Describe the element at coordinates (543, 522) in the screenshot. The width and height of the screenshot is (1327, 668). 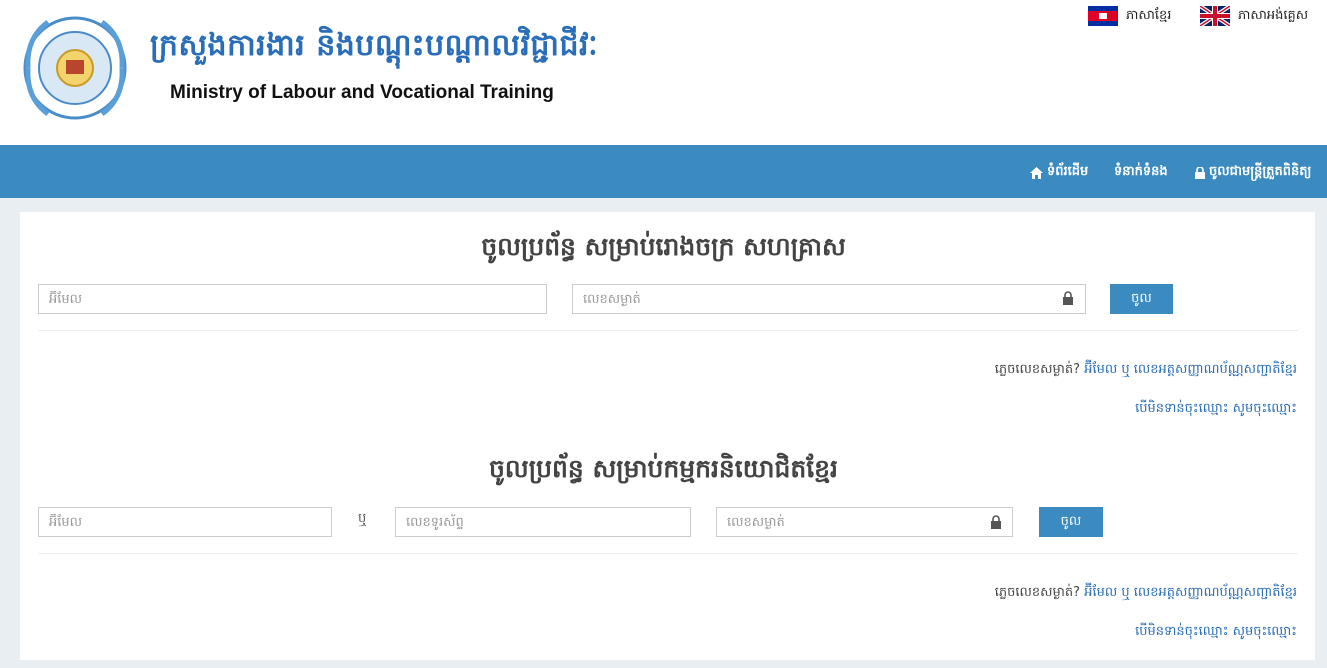
I see `worker-phone-input` at that location.